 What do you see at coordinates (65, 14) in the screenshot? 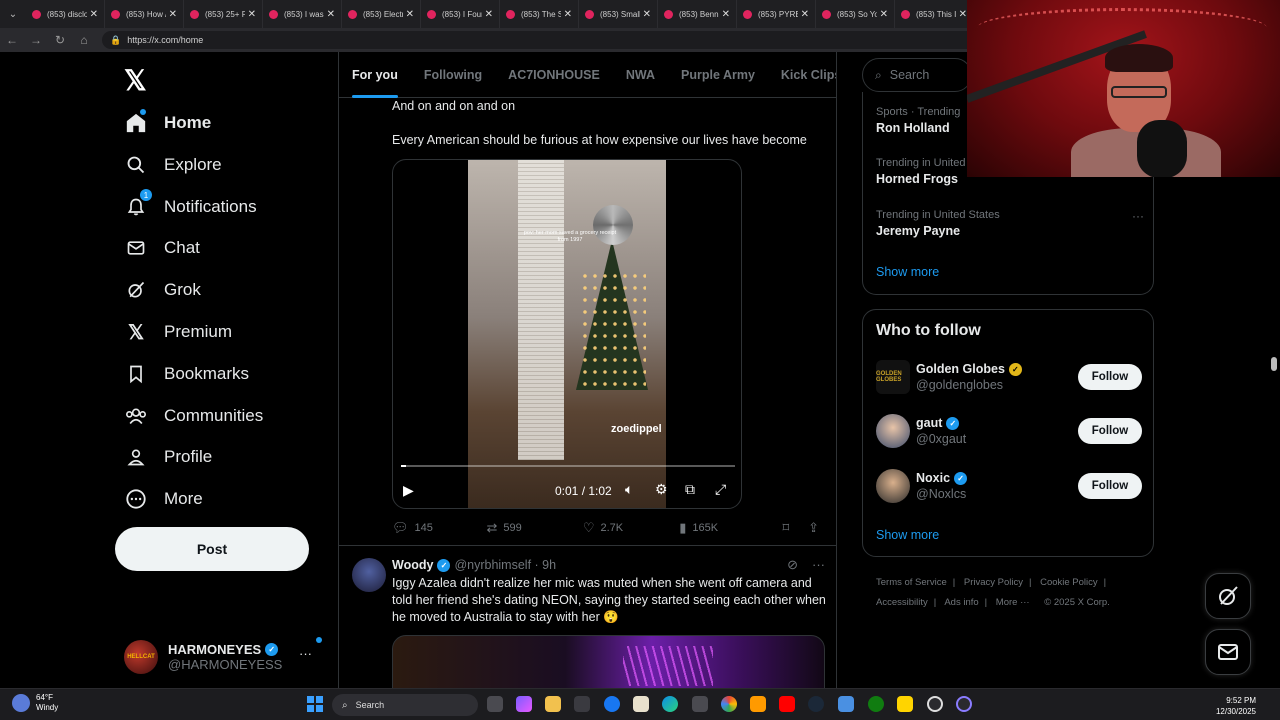
I see `browser-tab: (853) disclo ✕` at bounding box center [65, 14].